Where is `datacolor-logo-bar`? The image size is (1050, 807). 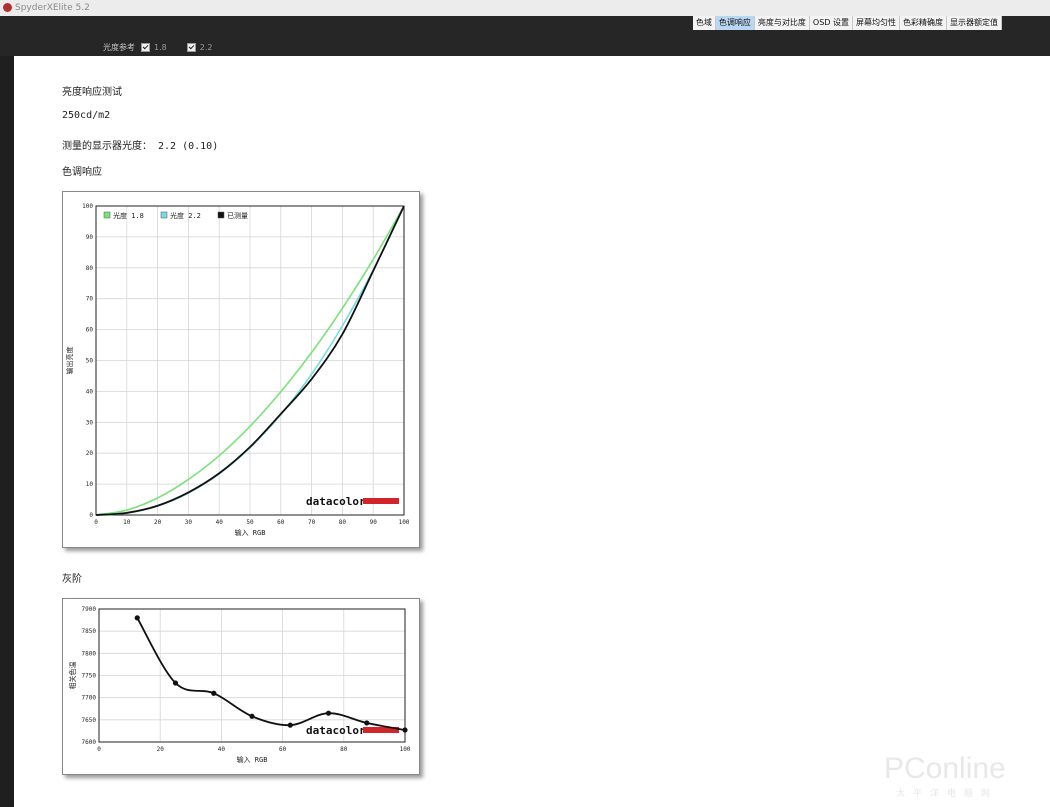
datacolor-logo-bar is located at coordinates (381, 501).